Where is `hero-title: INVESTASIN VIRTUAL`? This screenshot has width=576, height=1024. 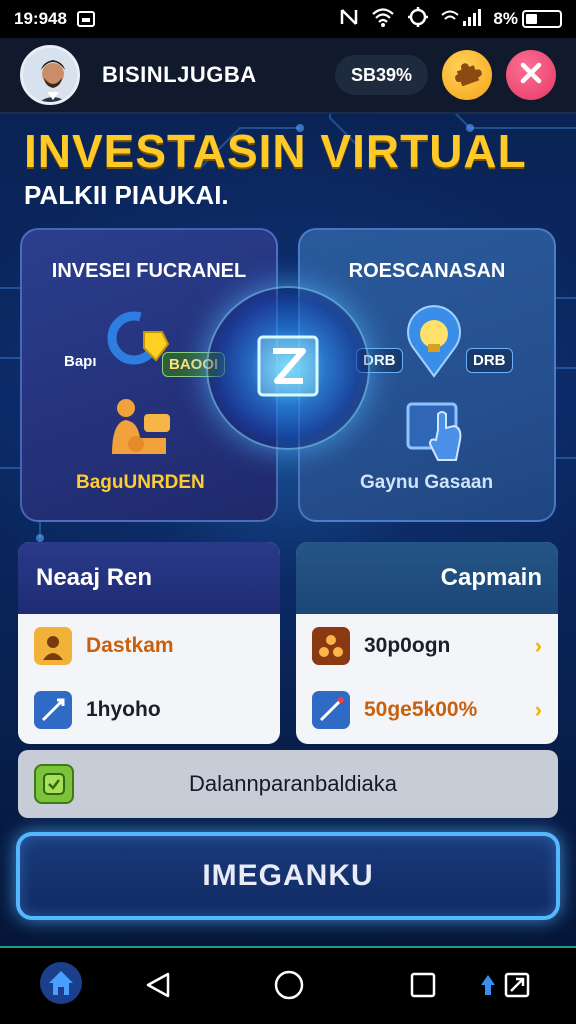
hero-title: INVESTASIN VIRTUAL is located at coordinates (275, 151).